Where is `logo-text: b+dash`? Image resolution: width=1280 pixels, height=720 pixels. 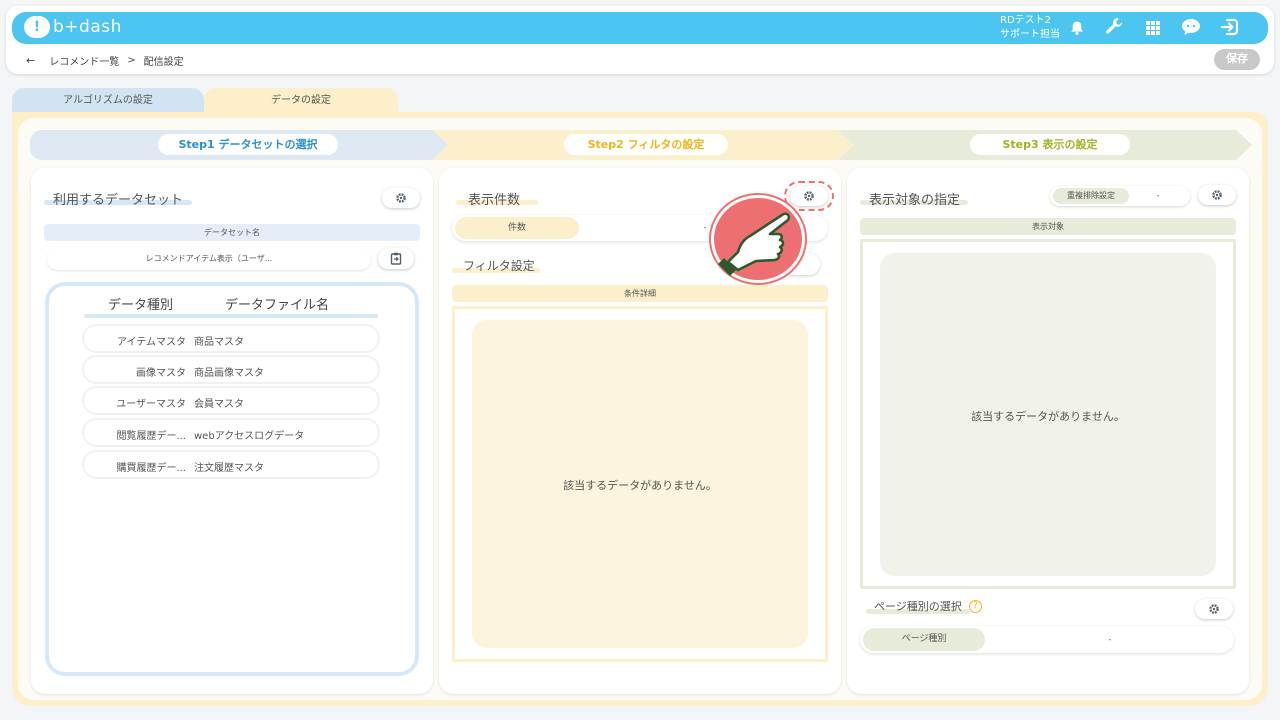 logo-text: b+dash is located at coordinates (87, 27).